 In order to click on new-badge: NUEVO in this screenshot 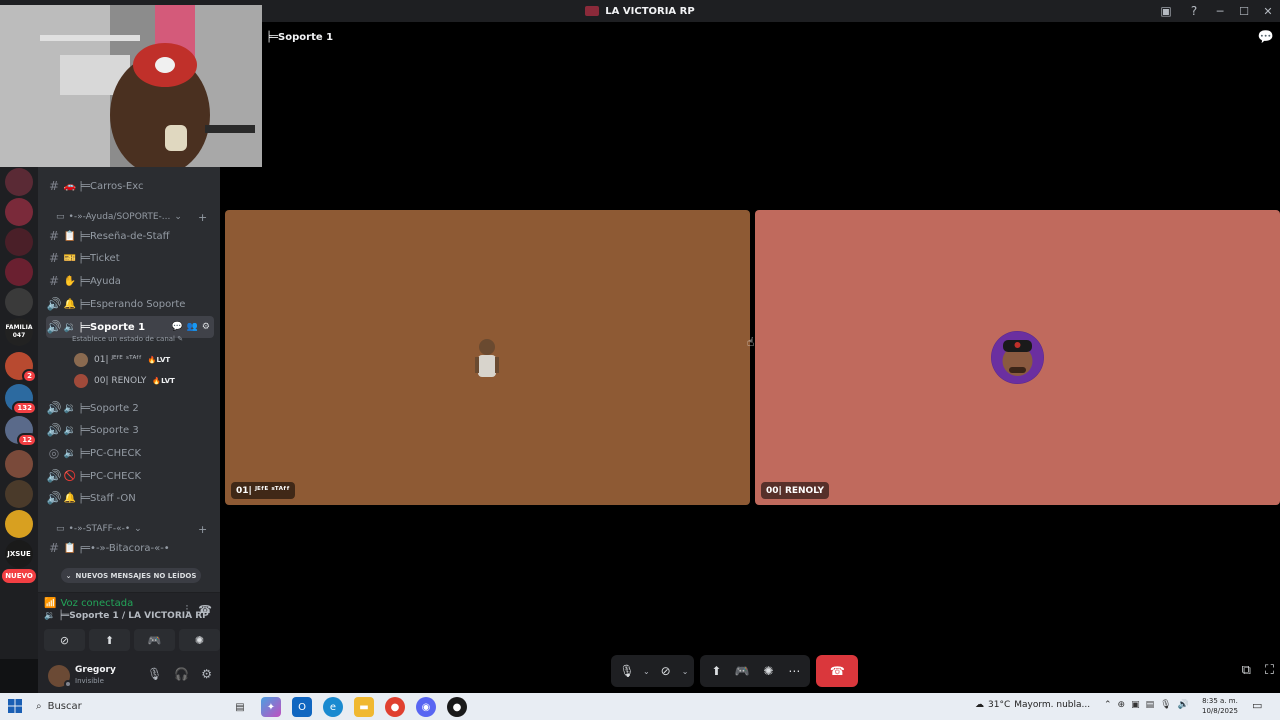, I will do `click(19, 576)`.